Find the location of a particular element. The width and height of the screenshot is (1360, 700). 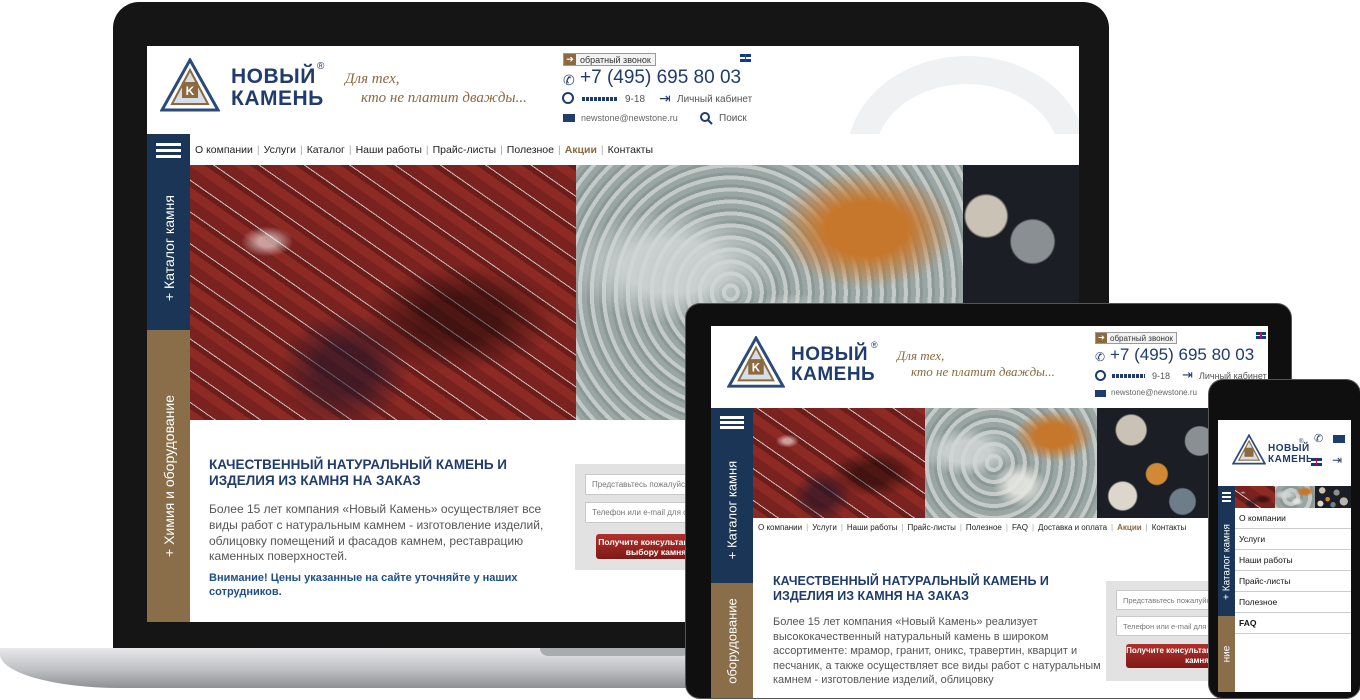

account-link: Личный кабинет is located at coordinates (714, 99).